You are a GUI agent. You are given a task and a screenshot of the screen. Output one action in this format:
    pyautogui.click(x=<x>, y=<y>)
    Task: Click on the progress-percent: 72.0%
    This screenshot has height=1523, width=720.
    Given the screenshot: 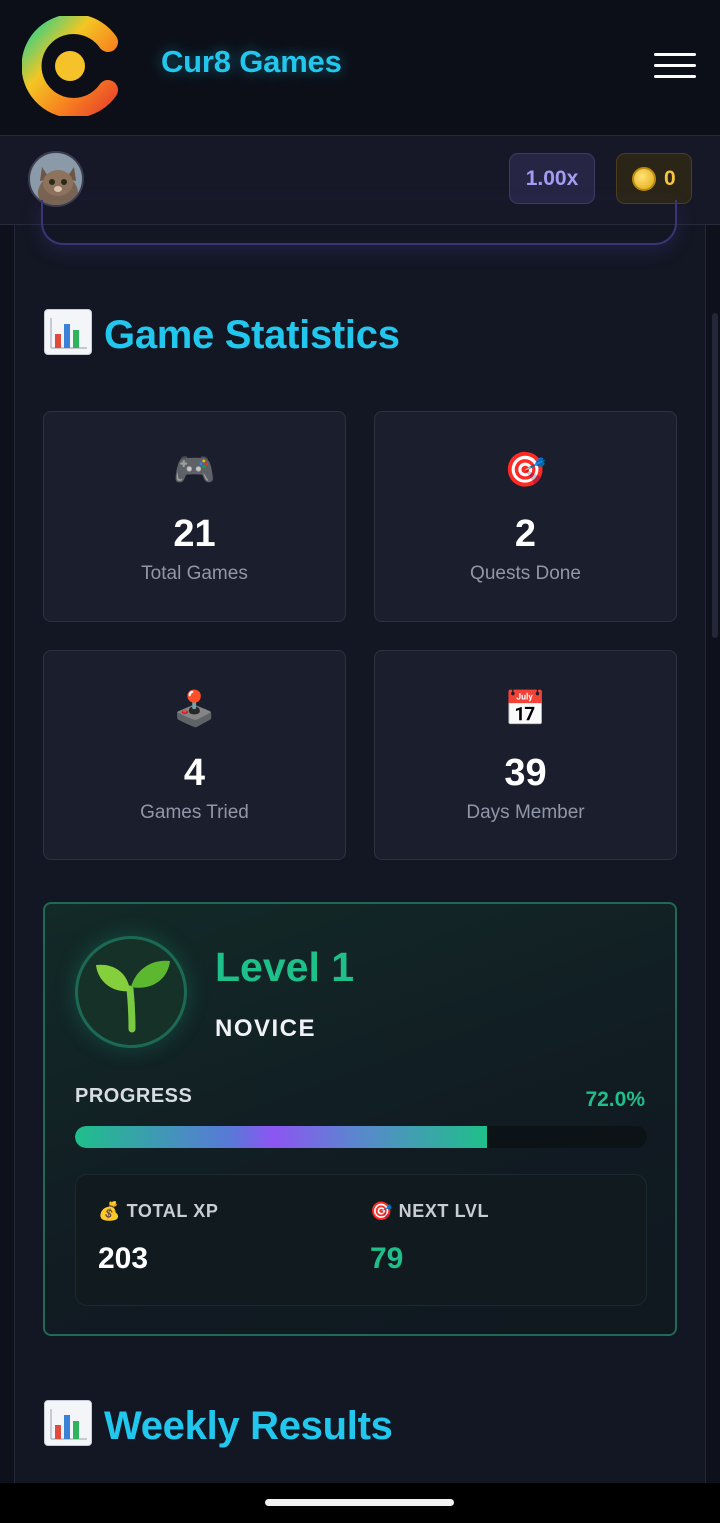 What is the action you would take?
    pyautogui.click(x=615, y=1099)
    